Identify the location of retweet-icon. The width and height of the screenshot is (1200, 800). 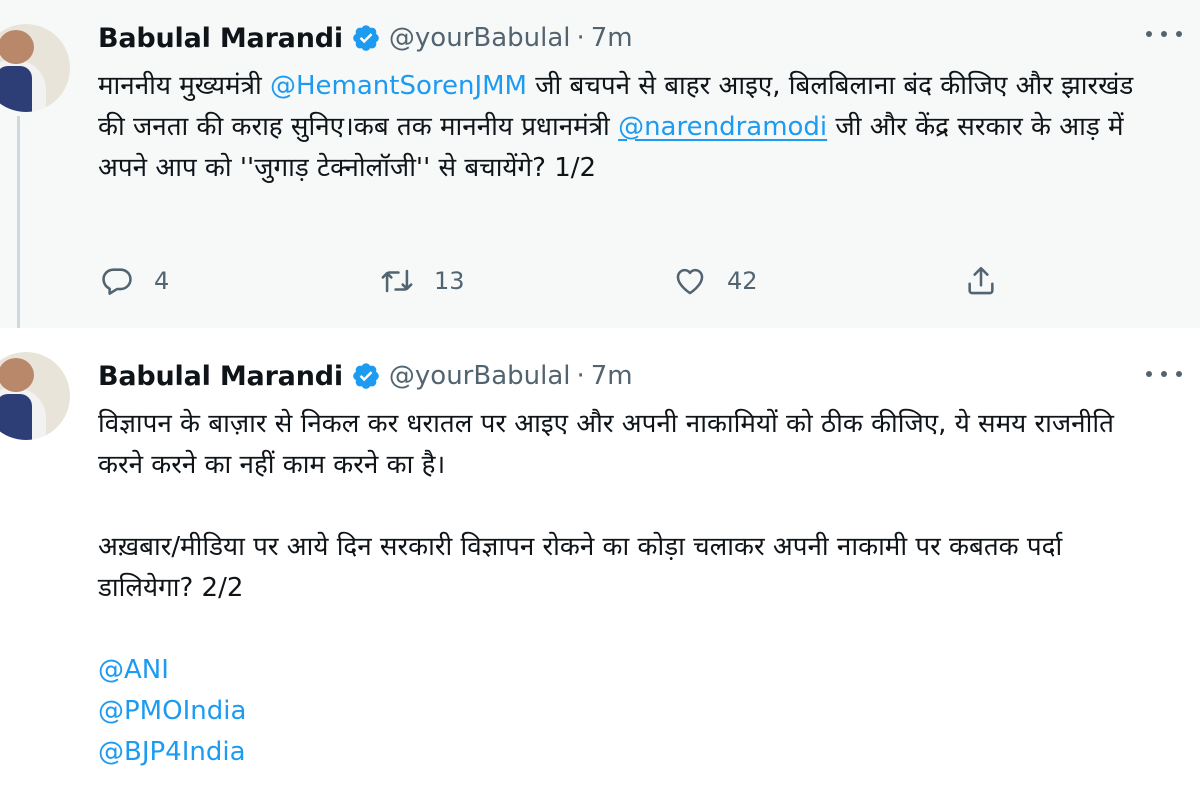
(397, 281).